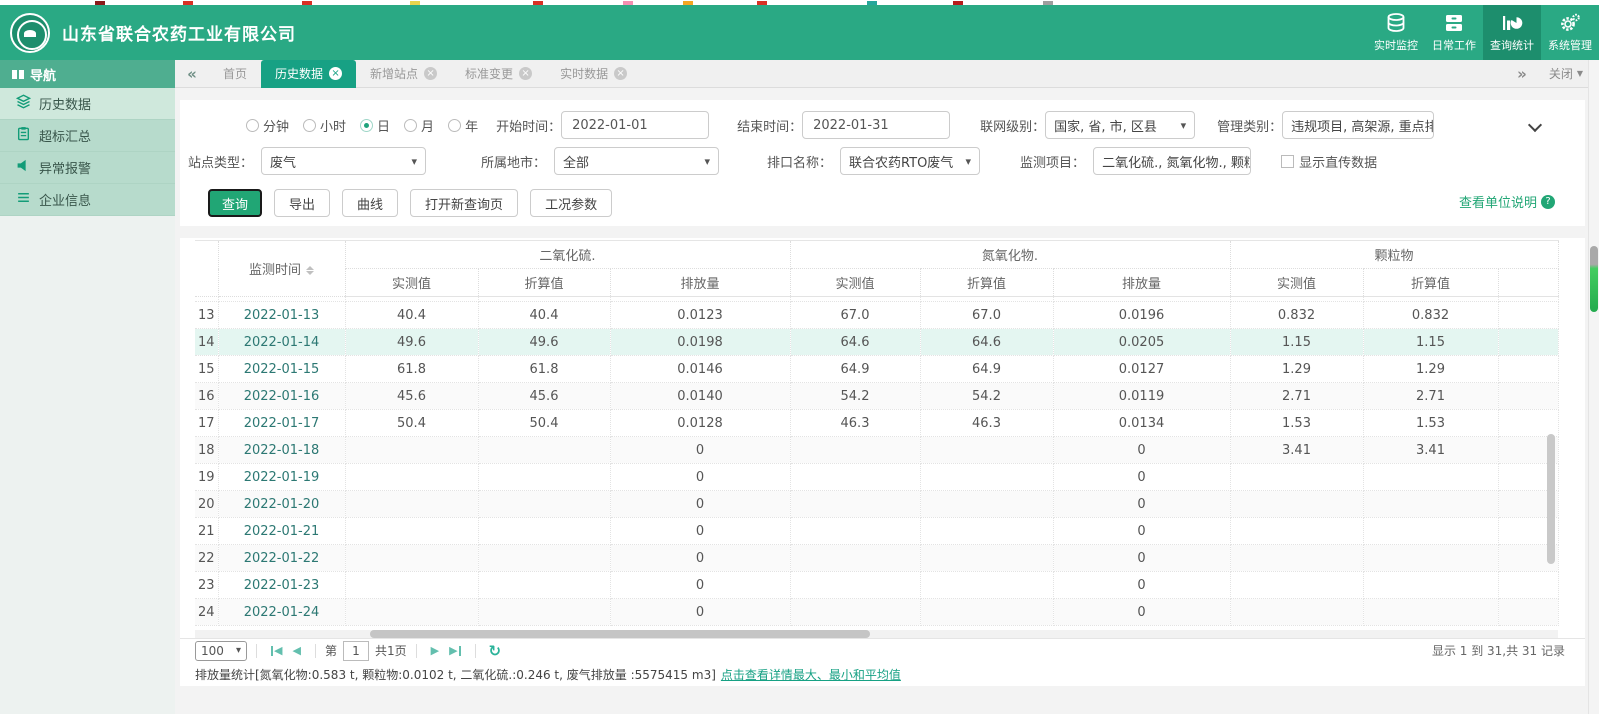 Image resolution: width=1599 pixels, height=714 pixels. What do you see at coordinates (309, 73) in the screenshot?
I see `tab-history-data: 历史数据 ×` at bounding box center [309, 73].